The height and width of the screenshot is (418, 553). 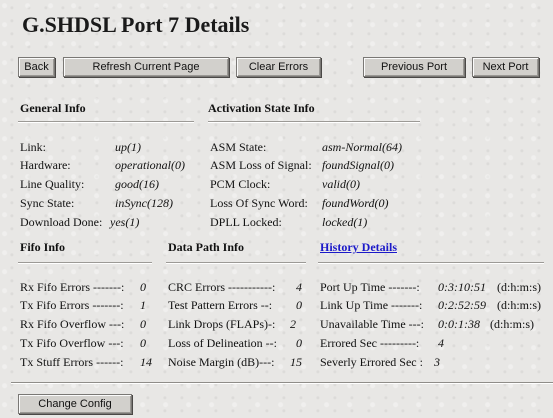 What do you see at coordinates (221, 362) in the screenshot?
I see `noise-margin-label: Noise Margin (dB)---:` at bounding box center [221, 362].